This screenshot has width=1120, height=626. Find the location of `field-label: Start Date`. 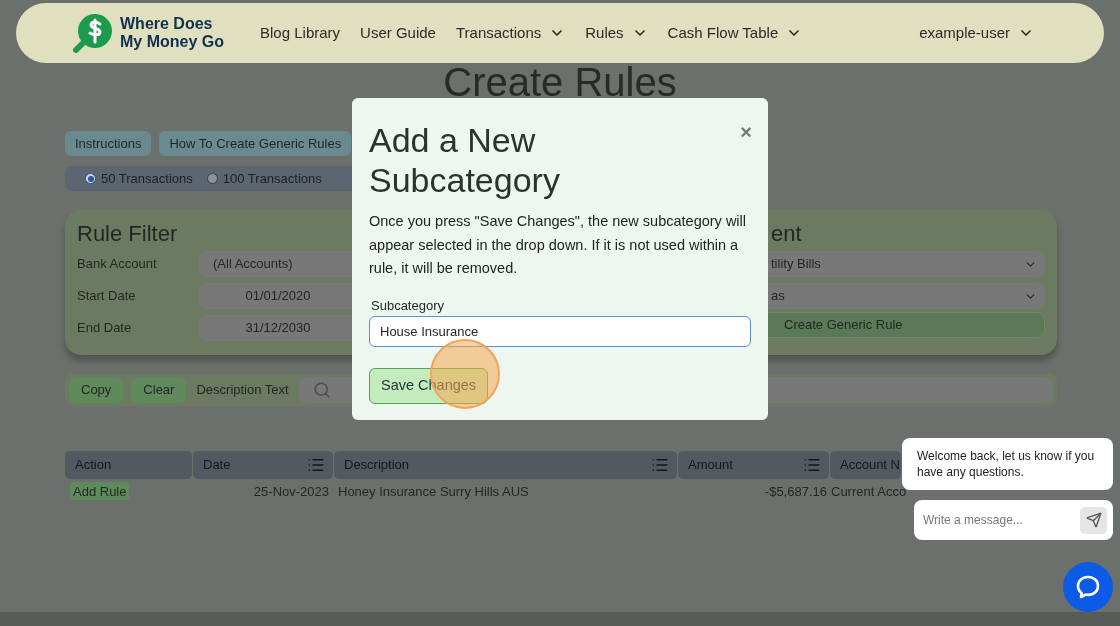

field-label: Start Date is located at coordinates (107, 296).